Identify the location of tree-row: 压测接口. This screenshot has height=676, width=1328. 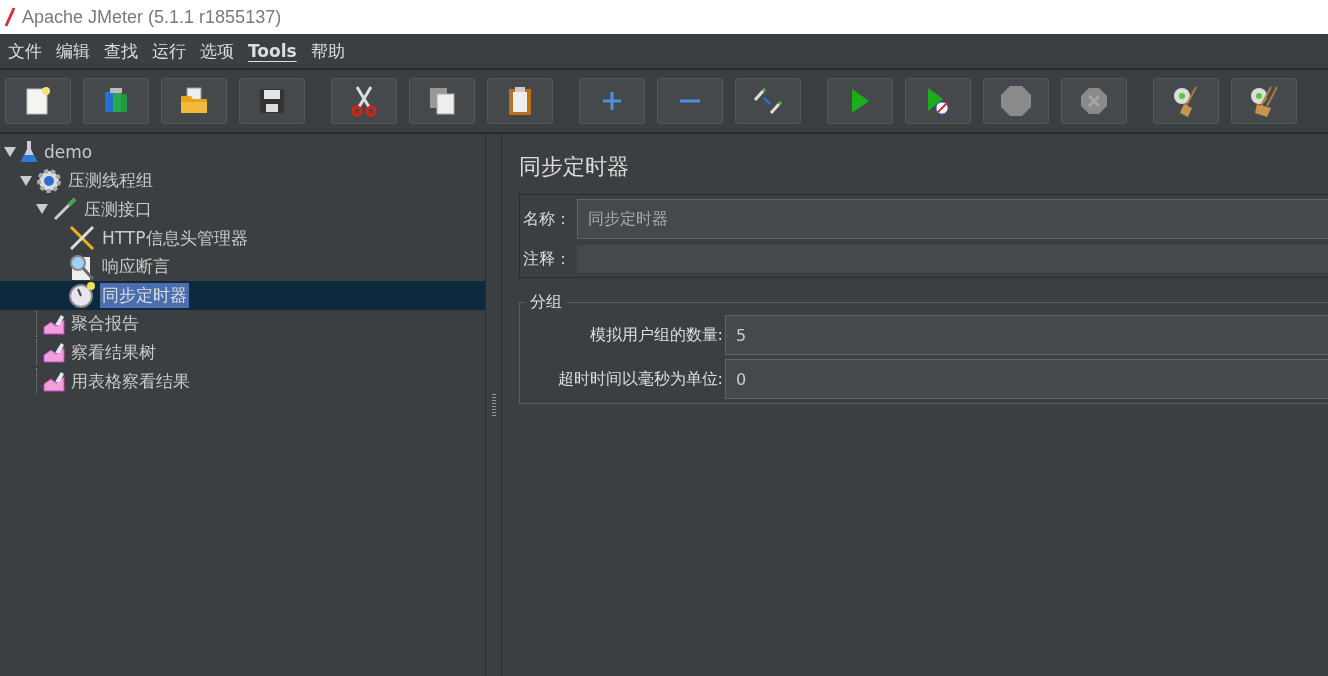
(242, 209).